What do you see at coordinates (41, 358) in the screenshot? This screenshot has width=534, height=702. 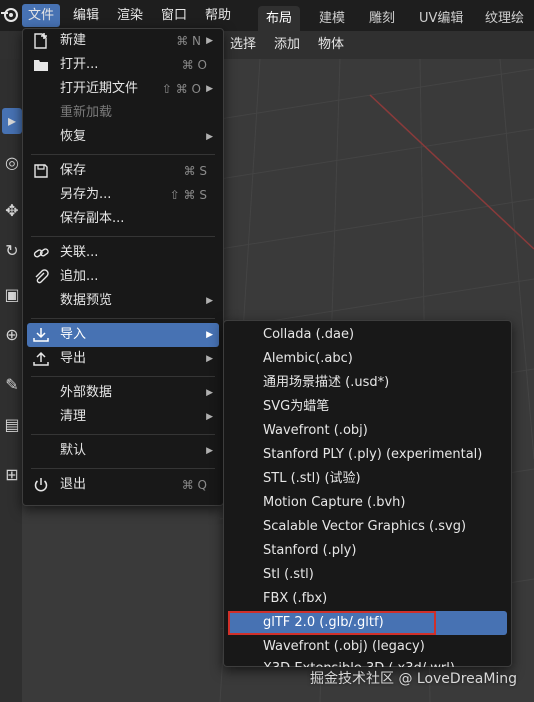 I see `export-icon` at bounding box center [41, 358].